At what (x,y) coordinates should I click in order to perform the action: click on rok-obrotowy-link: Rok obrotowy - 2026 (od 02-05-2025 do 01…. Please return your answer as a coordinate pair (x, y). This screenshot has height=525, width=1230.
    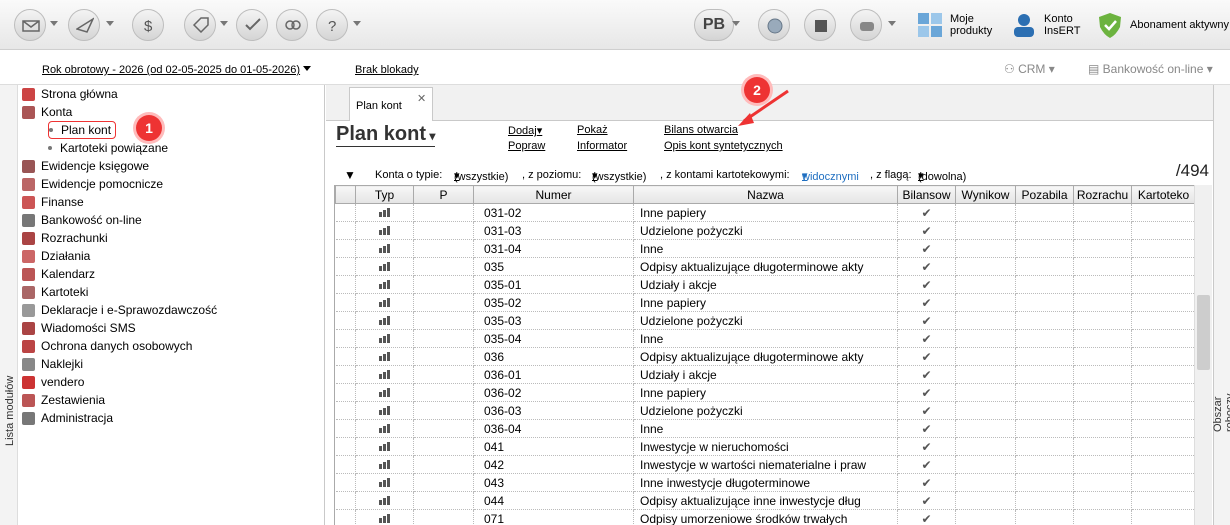
    Looking at the image, I should click on (171, 70).